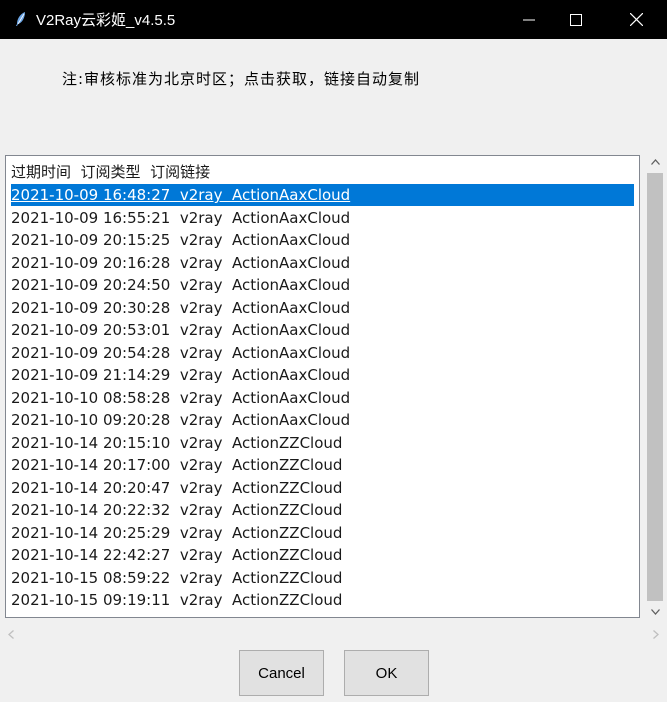 This screenshot has height=702, width=667. I want to click on vertical-scrollbar, so click(655, 386).